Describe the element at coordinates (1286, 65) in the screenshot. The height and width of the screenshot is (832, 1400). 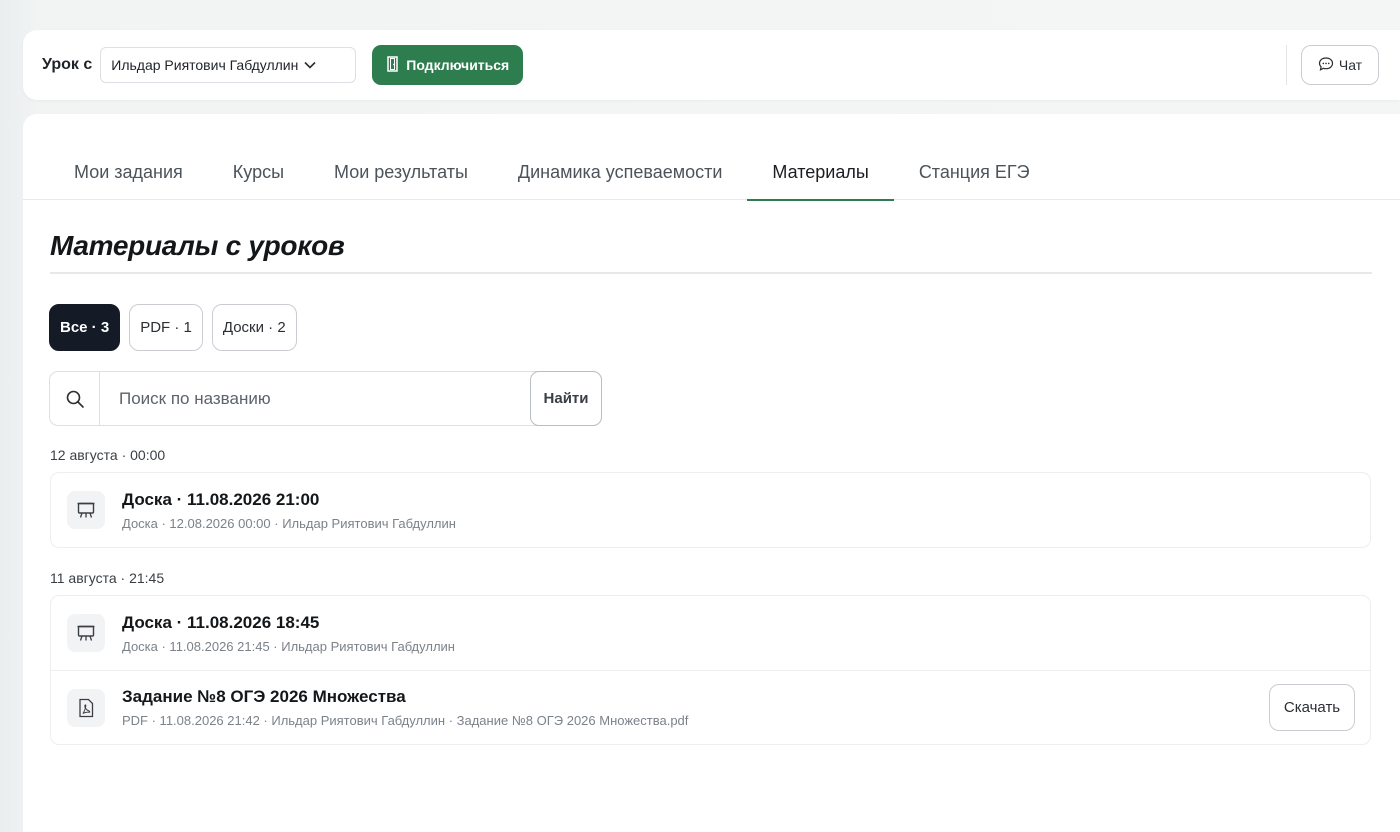
I see `topbar-divider` at that location.